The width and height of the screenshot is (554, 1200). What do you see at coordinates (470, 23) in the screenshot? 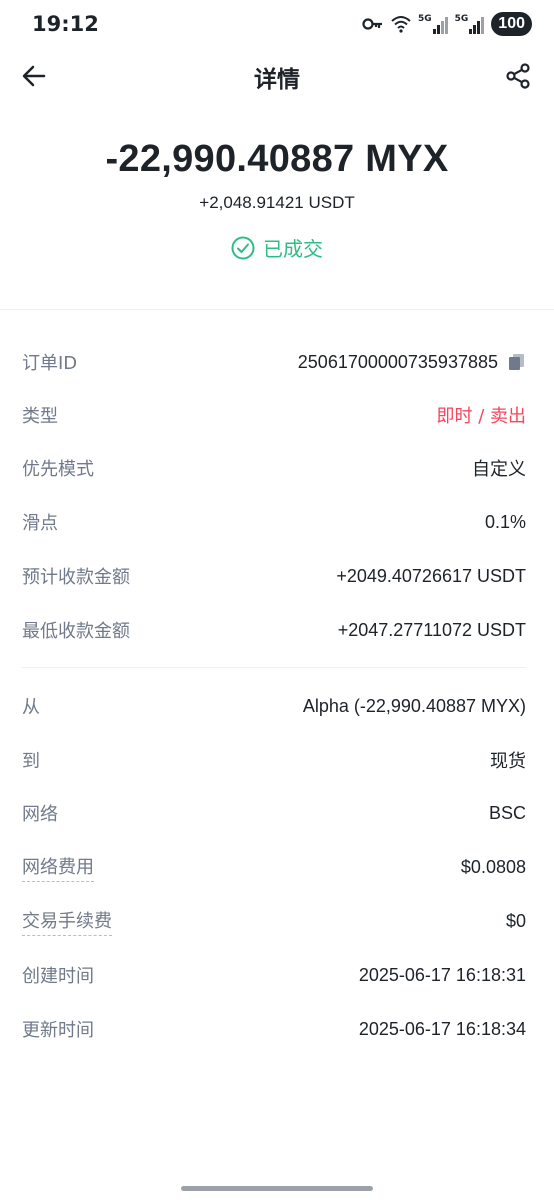
I see `signal-icon-2: 5G` at bounding box center [470, 23].